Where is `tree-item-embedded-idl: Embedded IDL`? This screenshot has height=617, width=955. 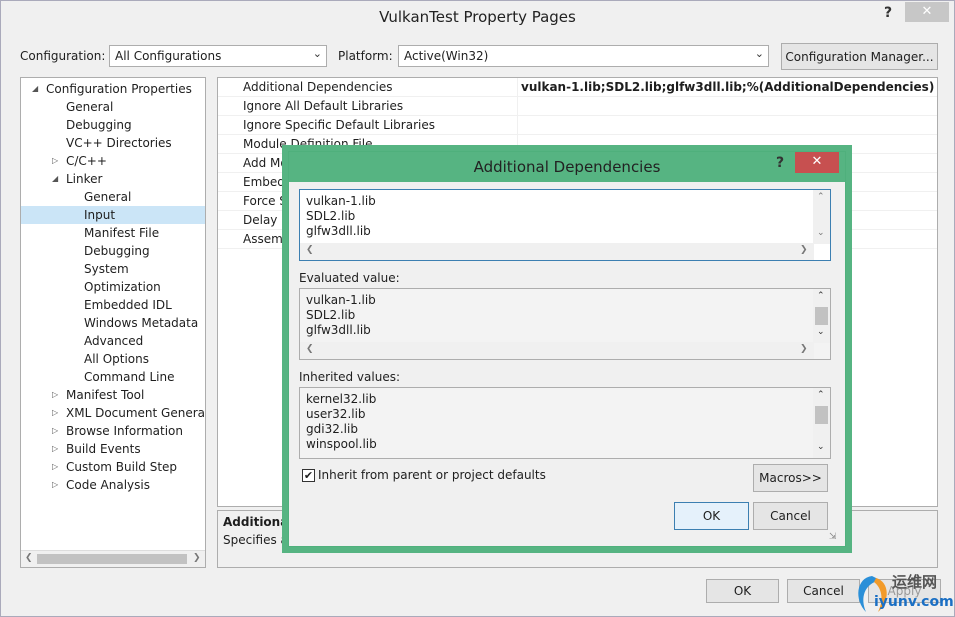
tree-item-embedded-idl: Embedded IDL is located at coordinates (113, 305).